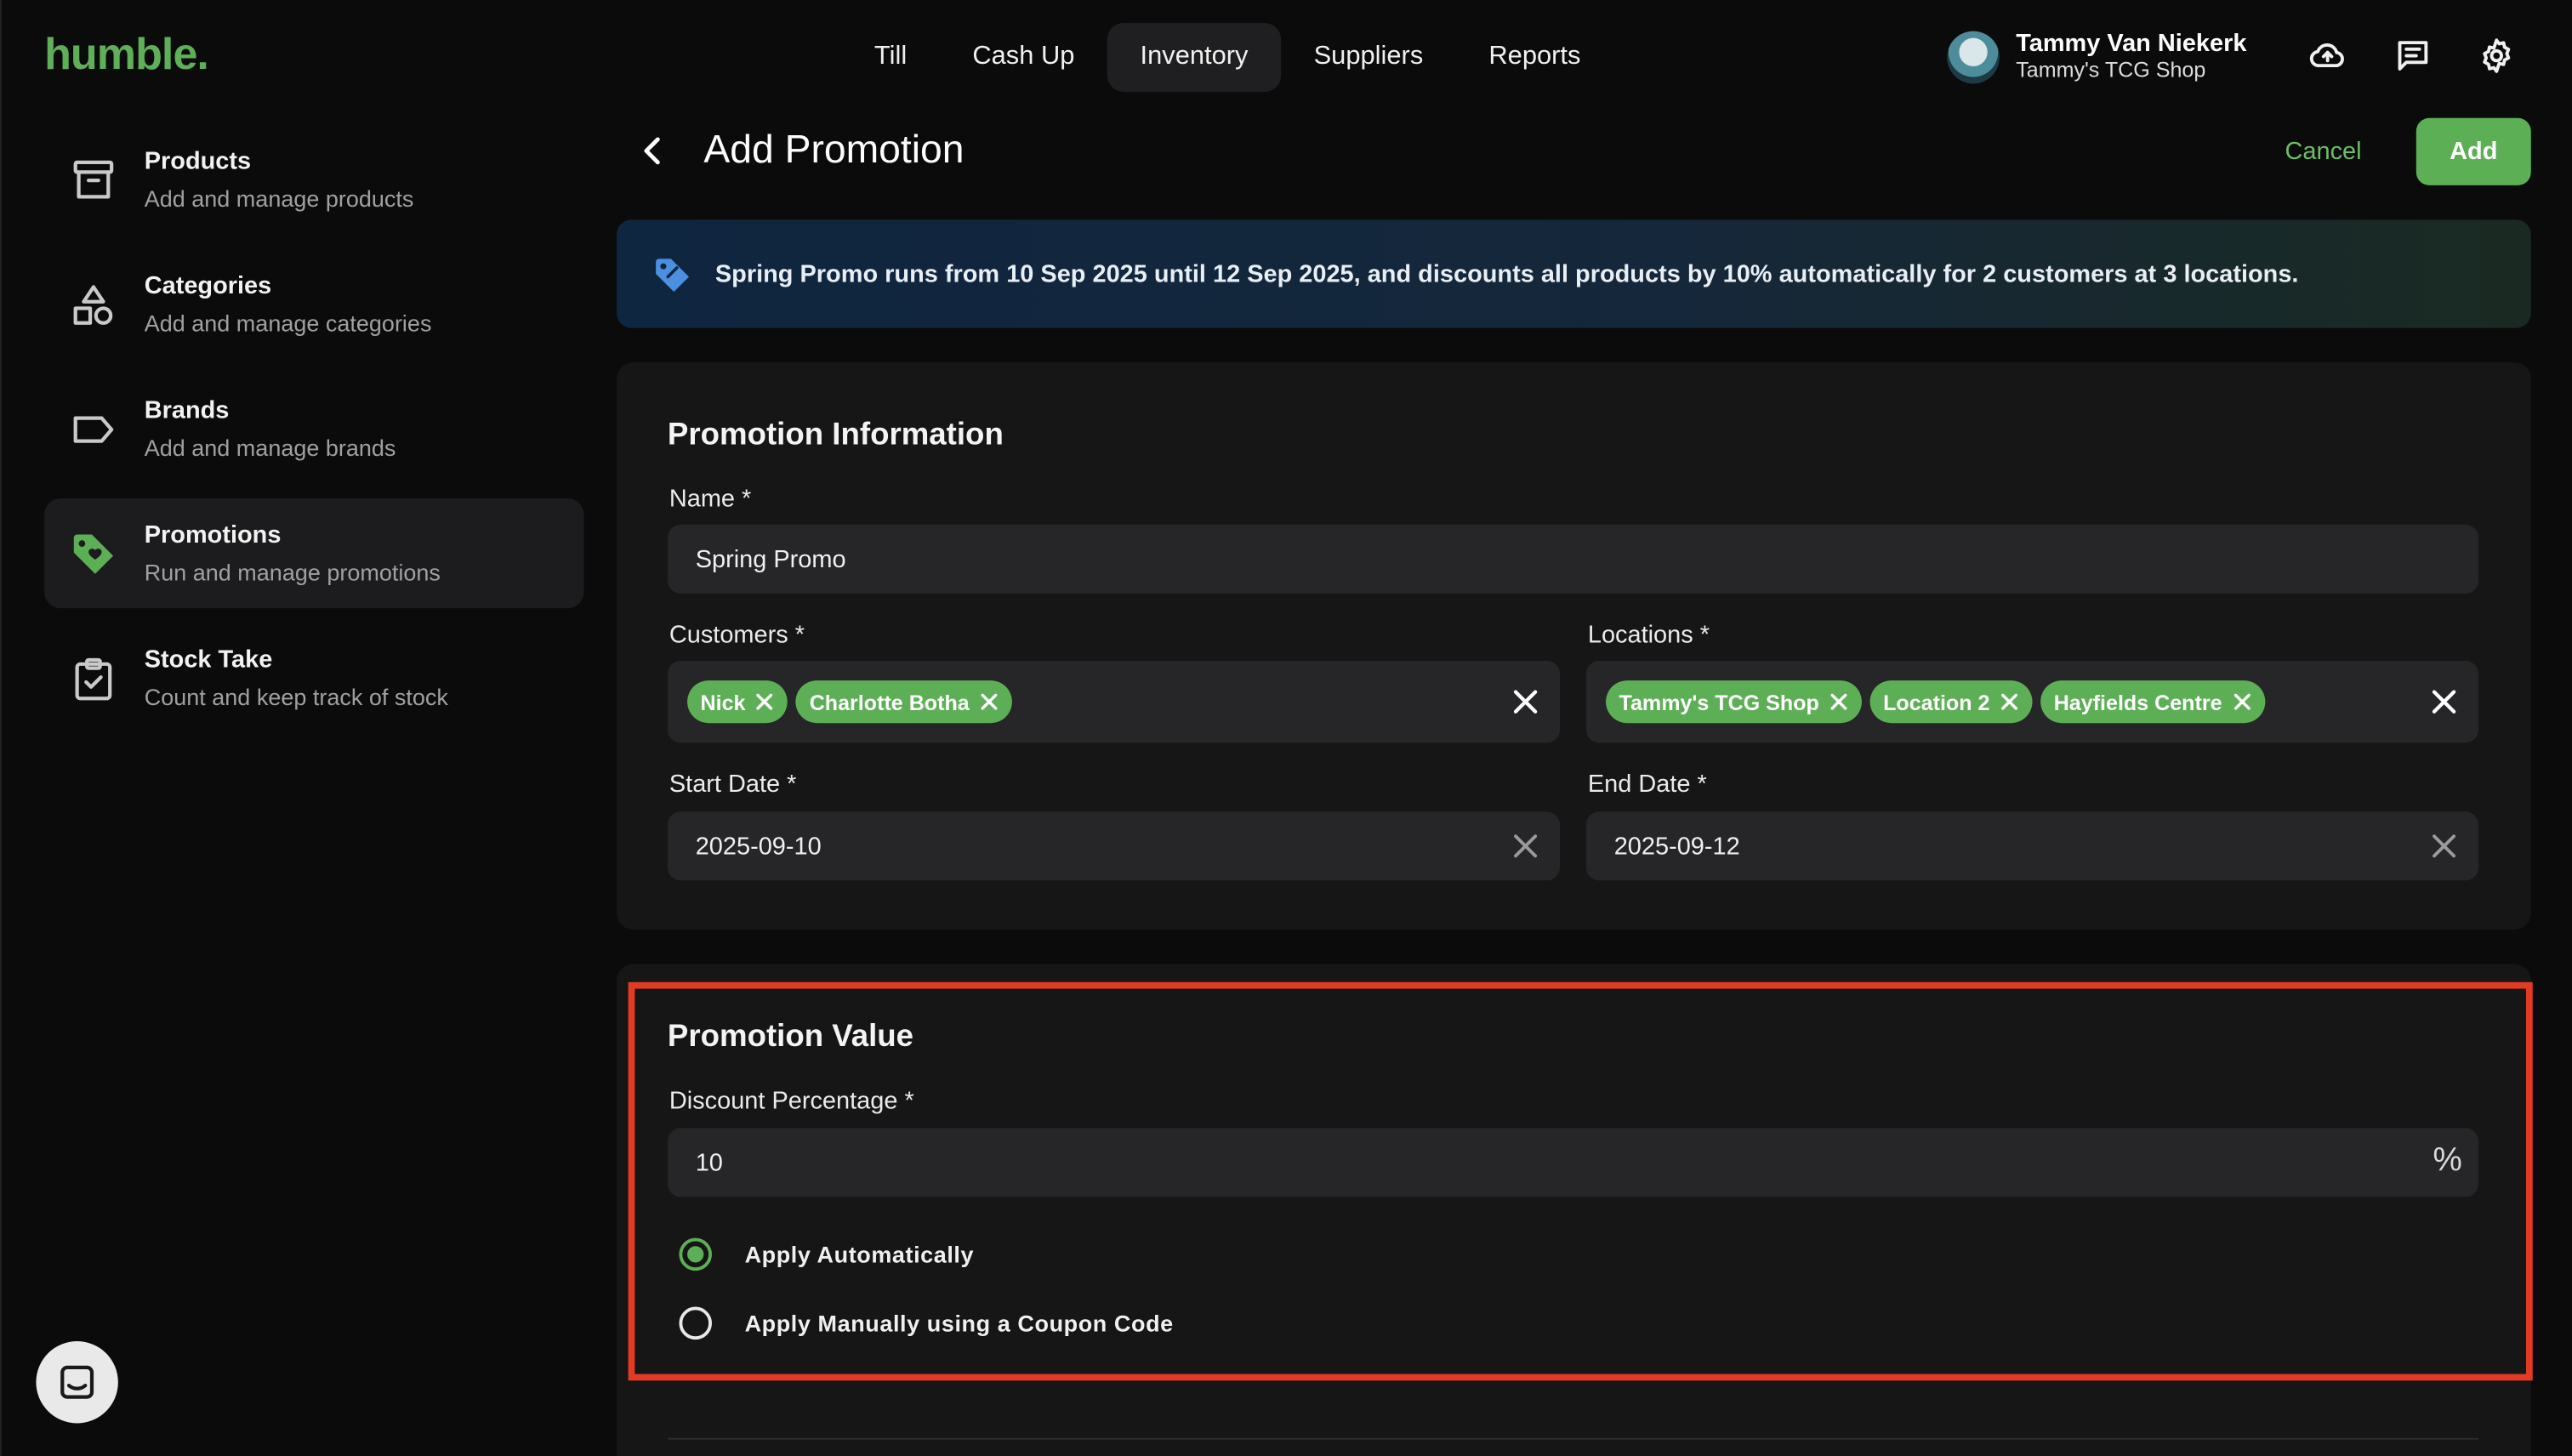 Image resolution: width=2572 pixels, height=1456 pixels. What do you see at coordinates (673, 276) in the screenshot?
I see `tag-icon` at bounding box center [673, 276].